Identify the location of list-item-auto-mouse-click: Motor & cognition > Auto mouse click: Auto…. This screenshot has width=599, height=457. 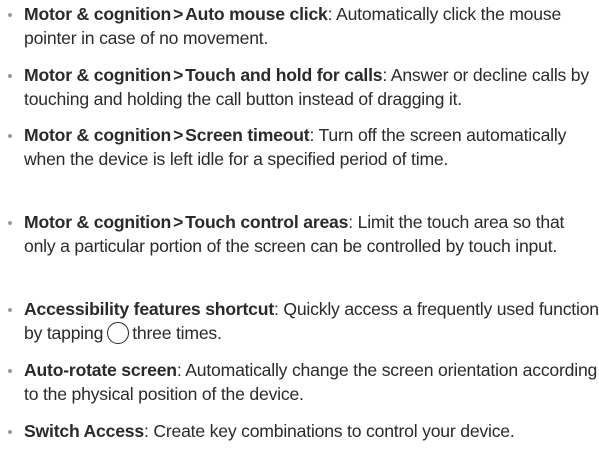
(299, 26).